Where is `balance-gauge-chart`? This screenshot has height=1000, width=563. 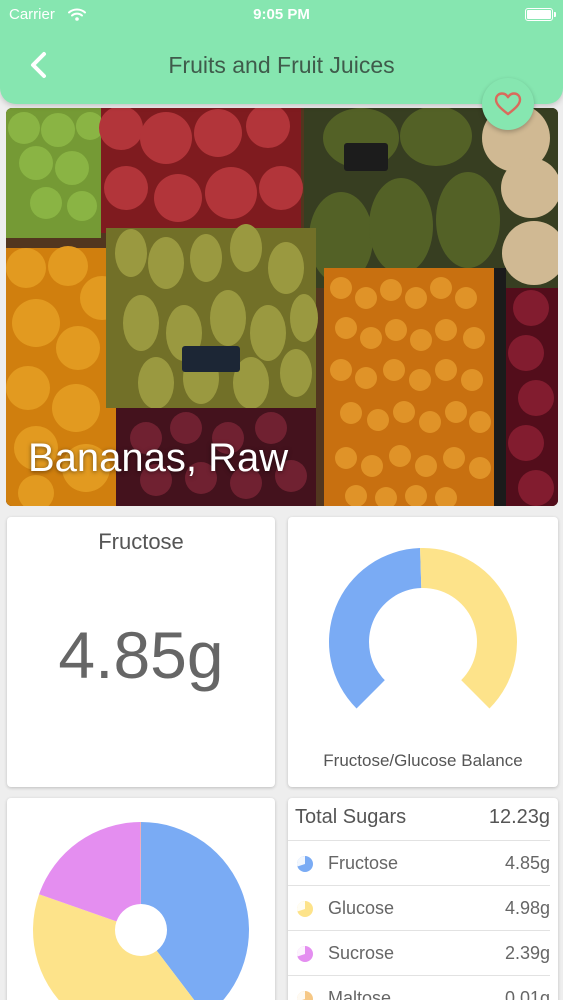 balance-gauge-chart is located at coordinates (423, 628).